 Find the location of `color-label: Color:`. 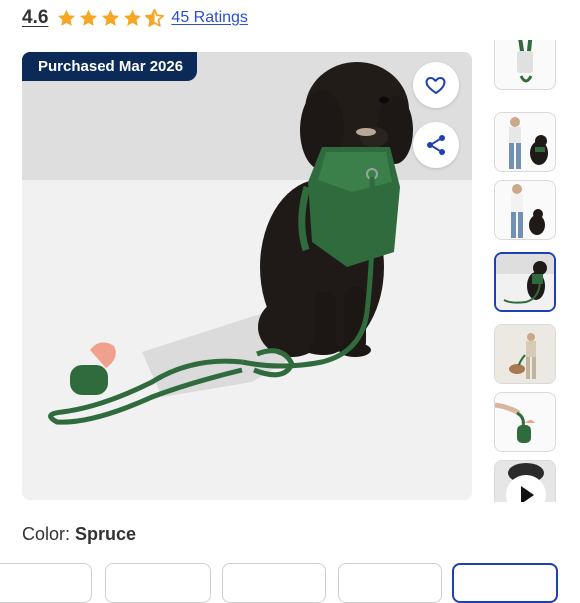

color-label: Color: is located at coordinates (46, 534).